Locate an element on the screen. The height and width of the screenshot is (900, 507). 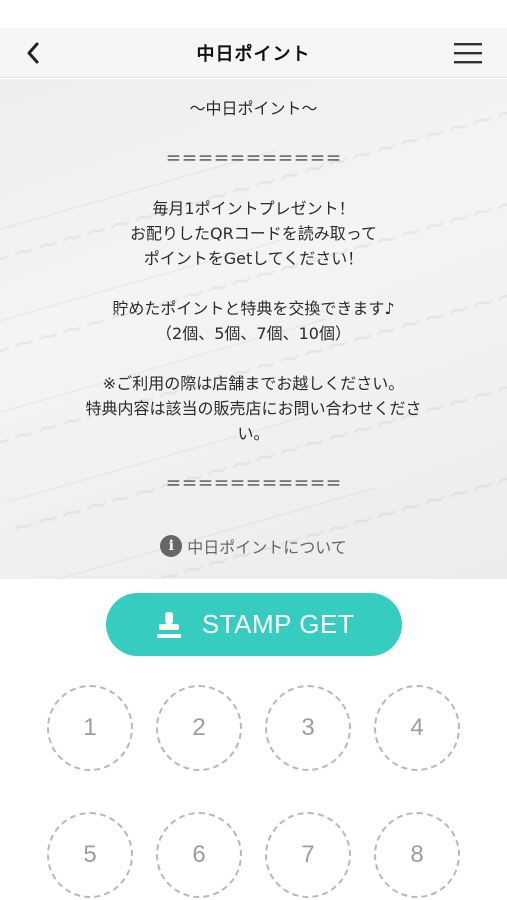
menu-button is located at coordinates (468, 53).